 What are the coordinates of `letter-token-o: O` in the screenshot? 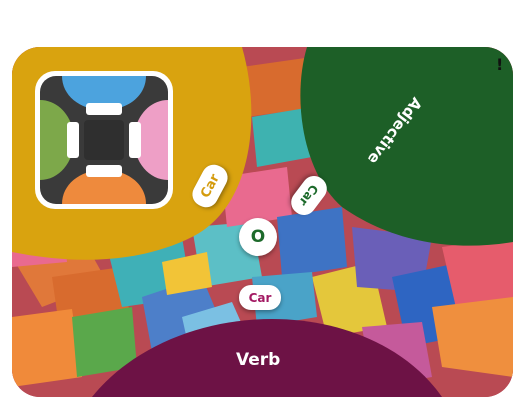 It's located at (258, 237).